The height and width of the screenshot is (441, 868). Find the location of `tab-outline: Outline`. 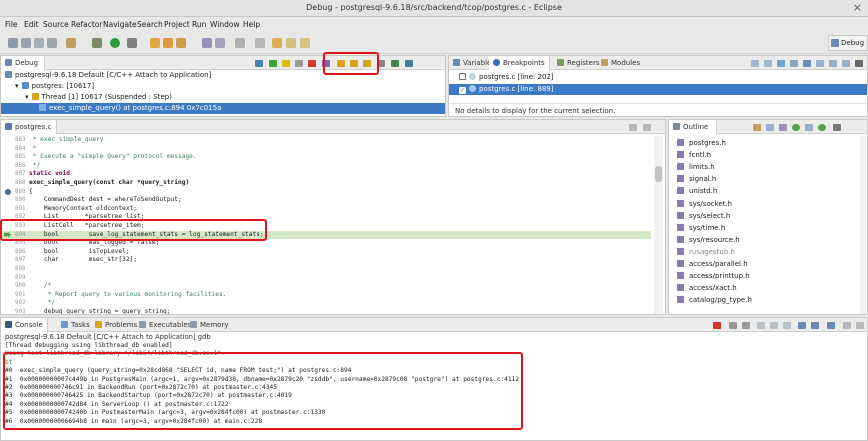

tab-outline: Outline is located at coordinates (693, 127).